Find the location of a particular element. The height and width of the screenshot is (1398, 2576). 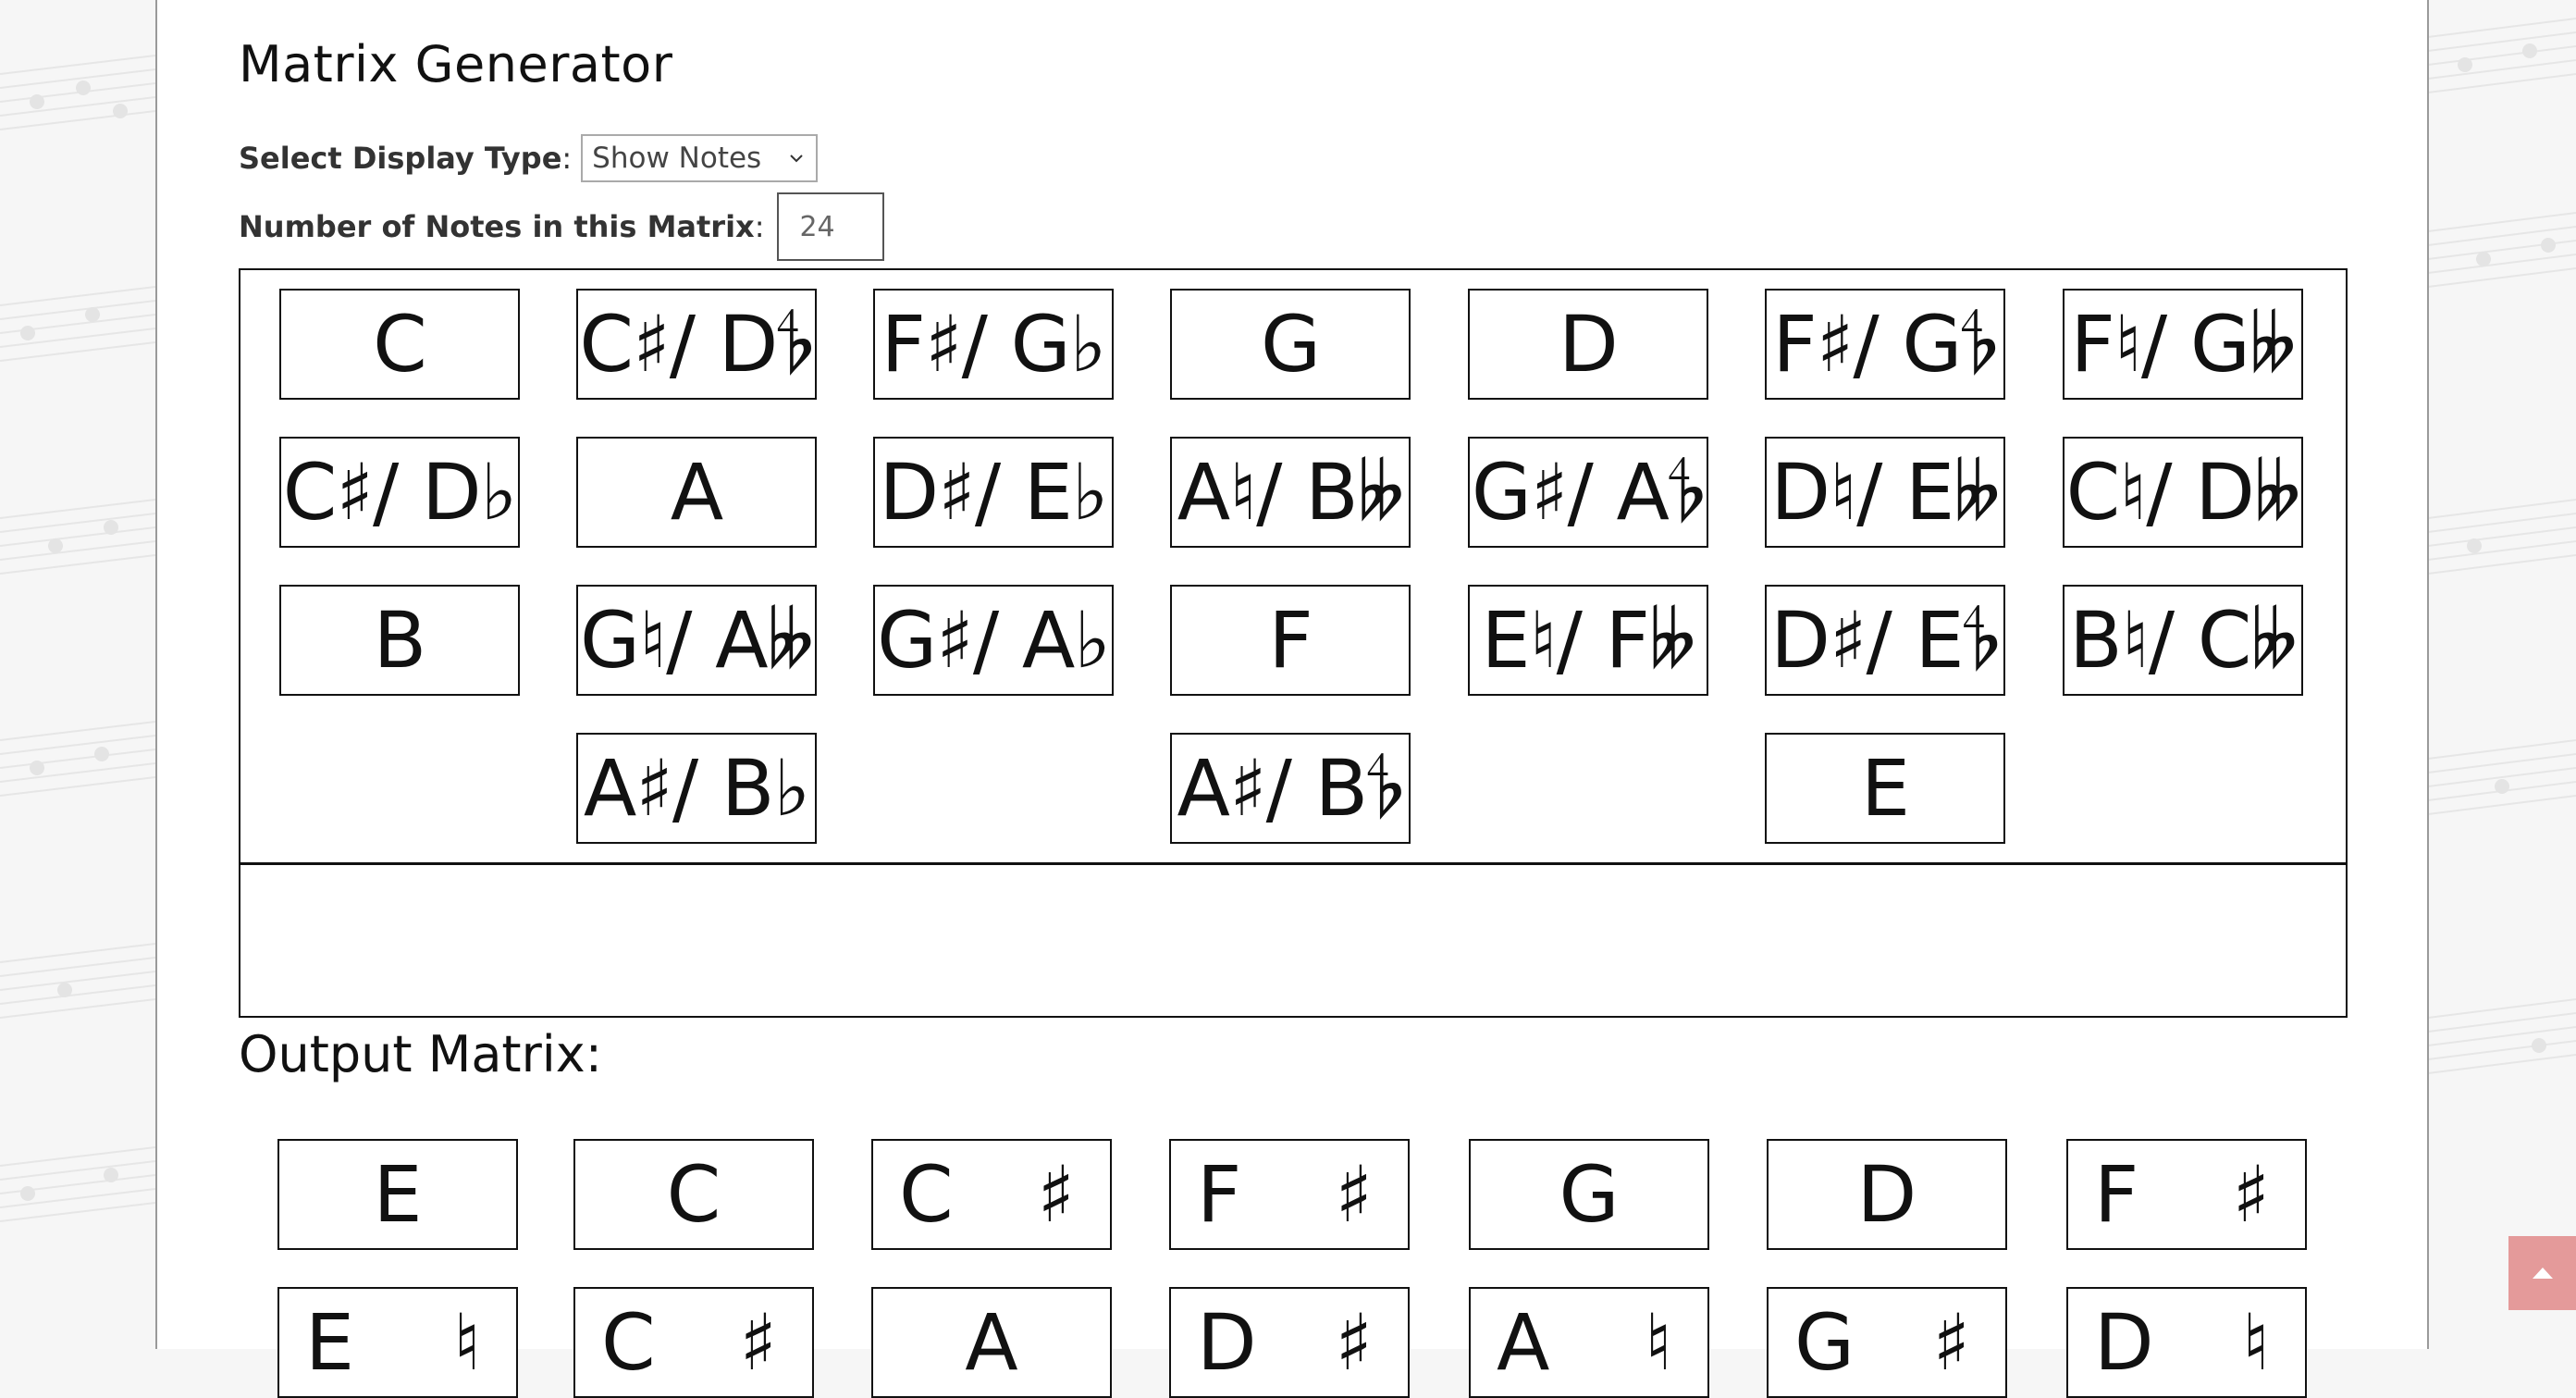

note-cell: B is located at coordinates (399, 640).